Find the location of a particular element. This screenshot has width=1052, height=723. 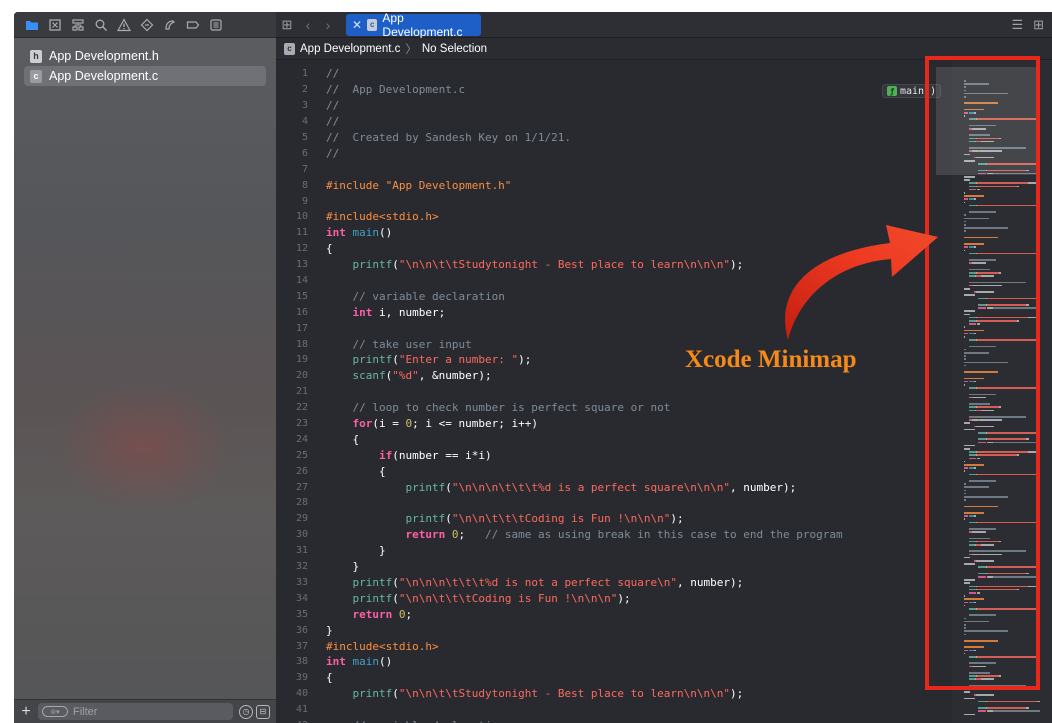

line-source: } is located at coordinates (324, 630).